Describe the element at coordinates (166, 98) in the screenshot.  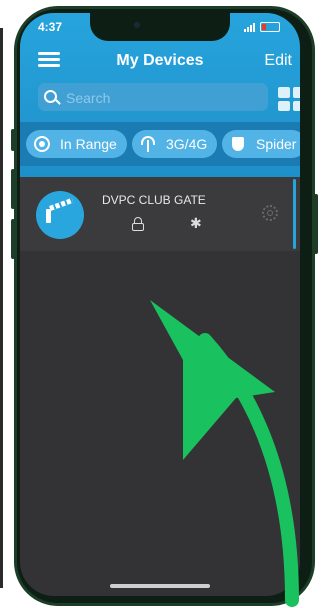
I see `search-input` at that location.